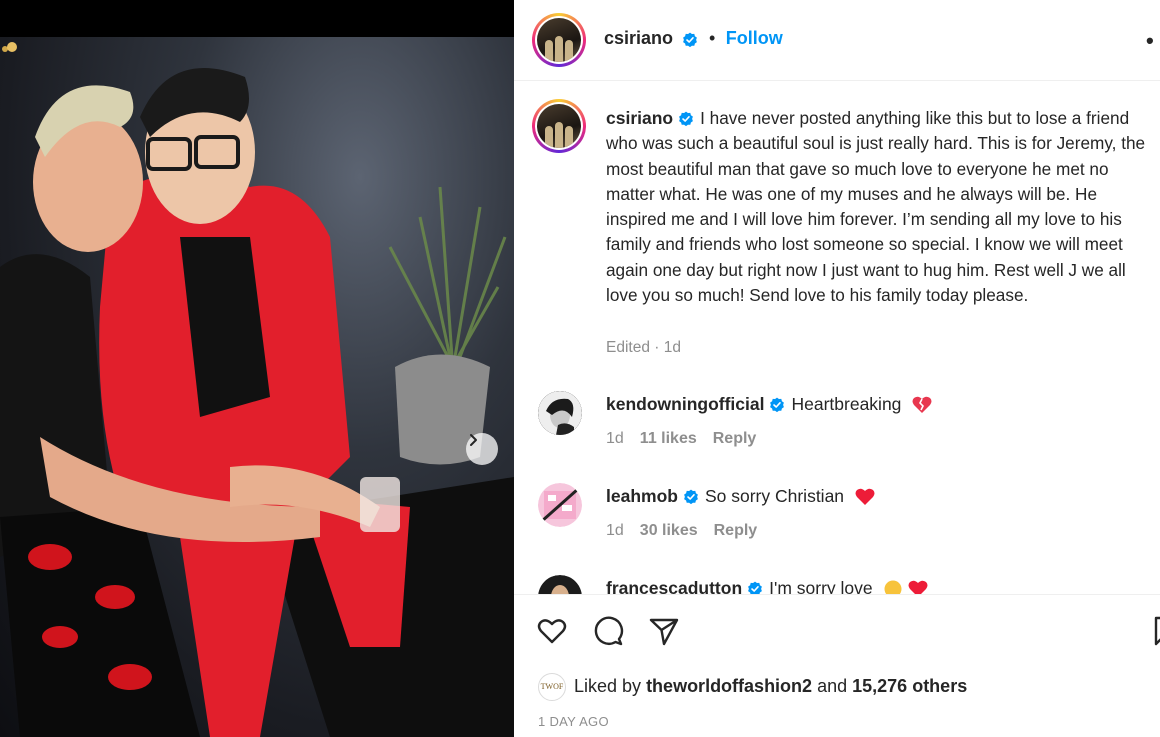 This screenshot has width=1160, height=737. What do you see at coordinates (922, 405) in the screenshot?
I see `broken-heart-icon` at bounding box center [922, 405].